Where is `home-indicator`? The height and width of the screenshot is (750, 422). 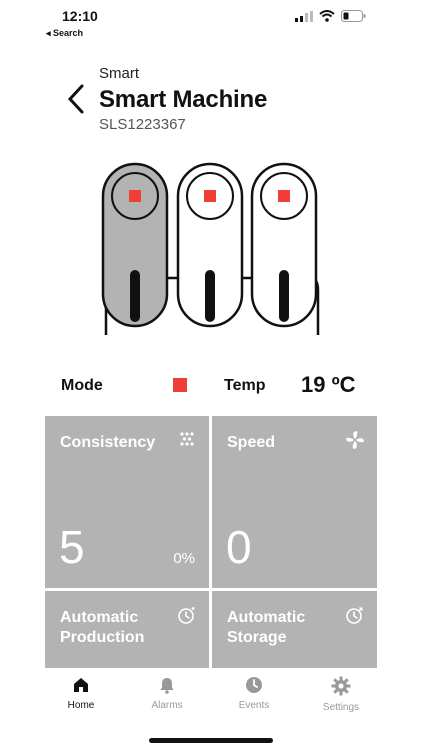
home-indicator is located at coordinates (211, 740).